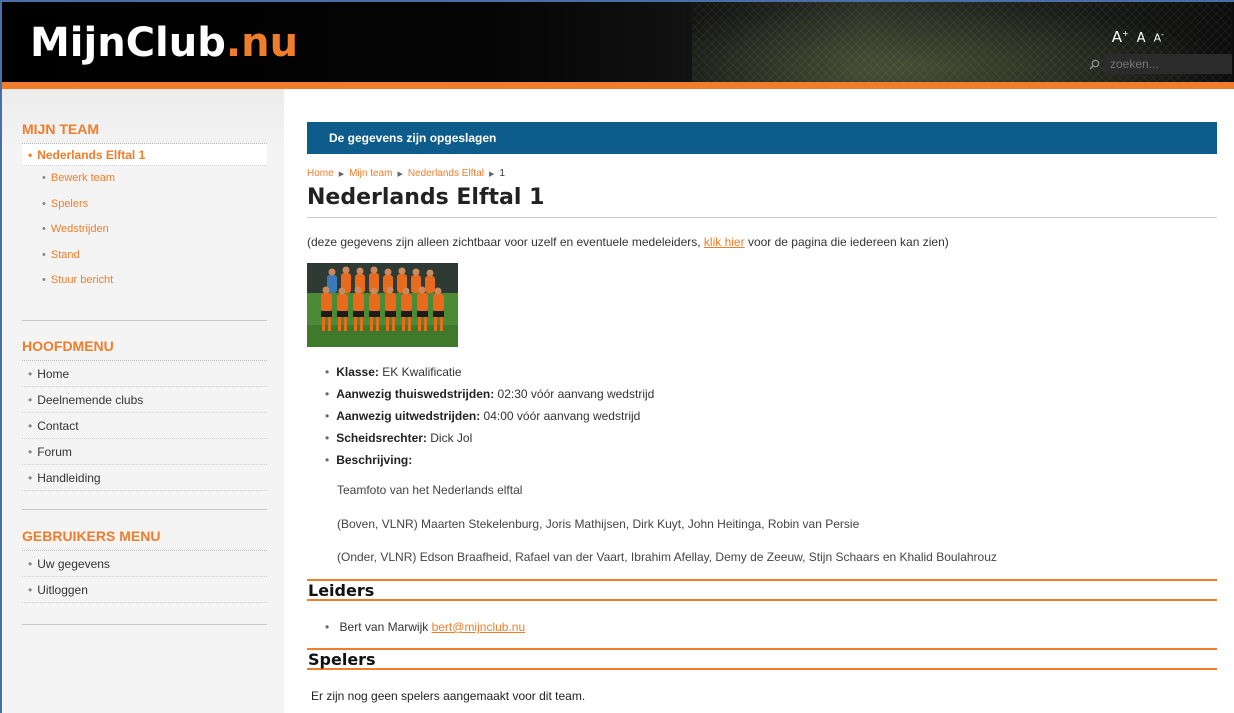 The height and width of the screenshot is (713, 1234). I want to click on breadcrumb-nederlands-elftal: Nederlands Elftal, so click(446, 173).